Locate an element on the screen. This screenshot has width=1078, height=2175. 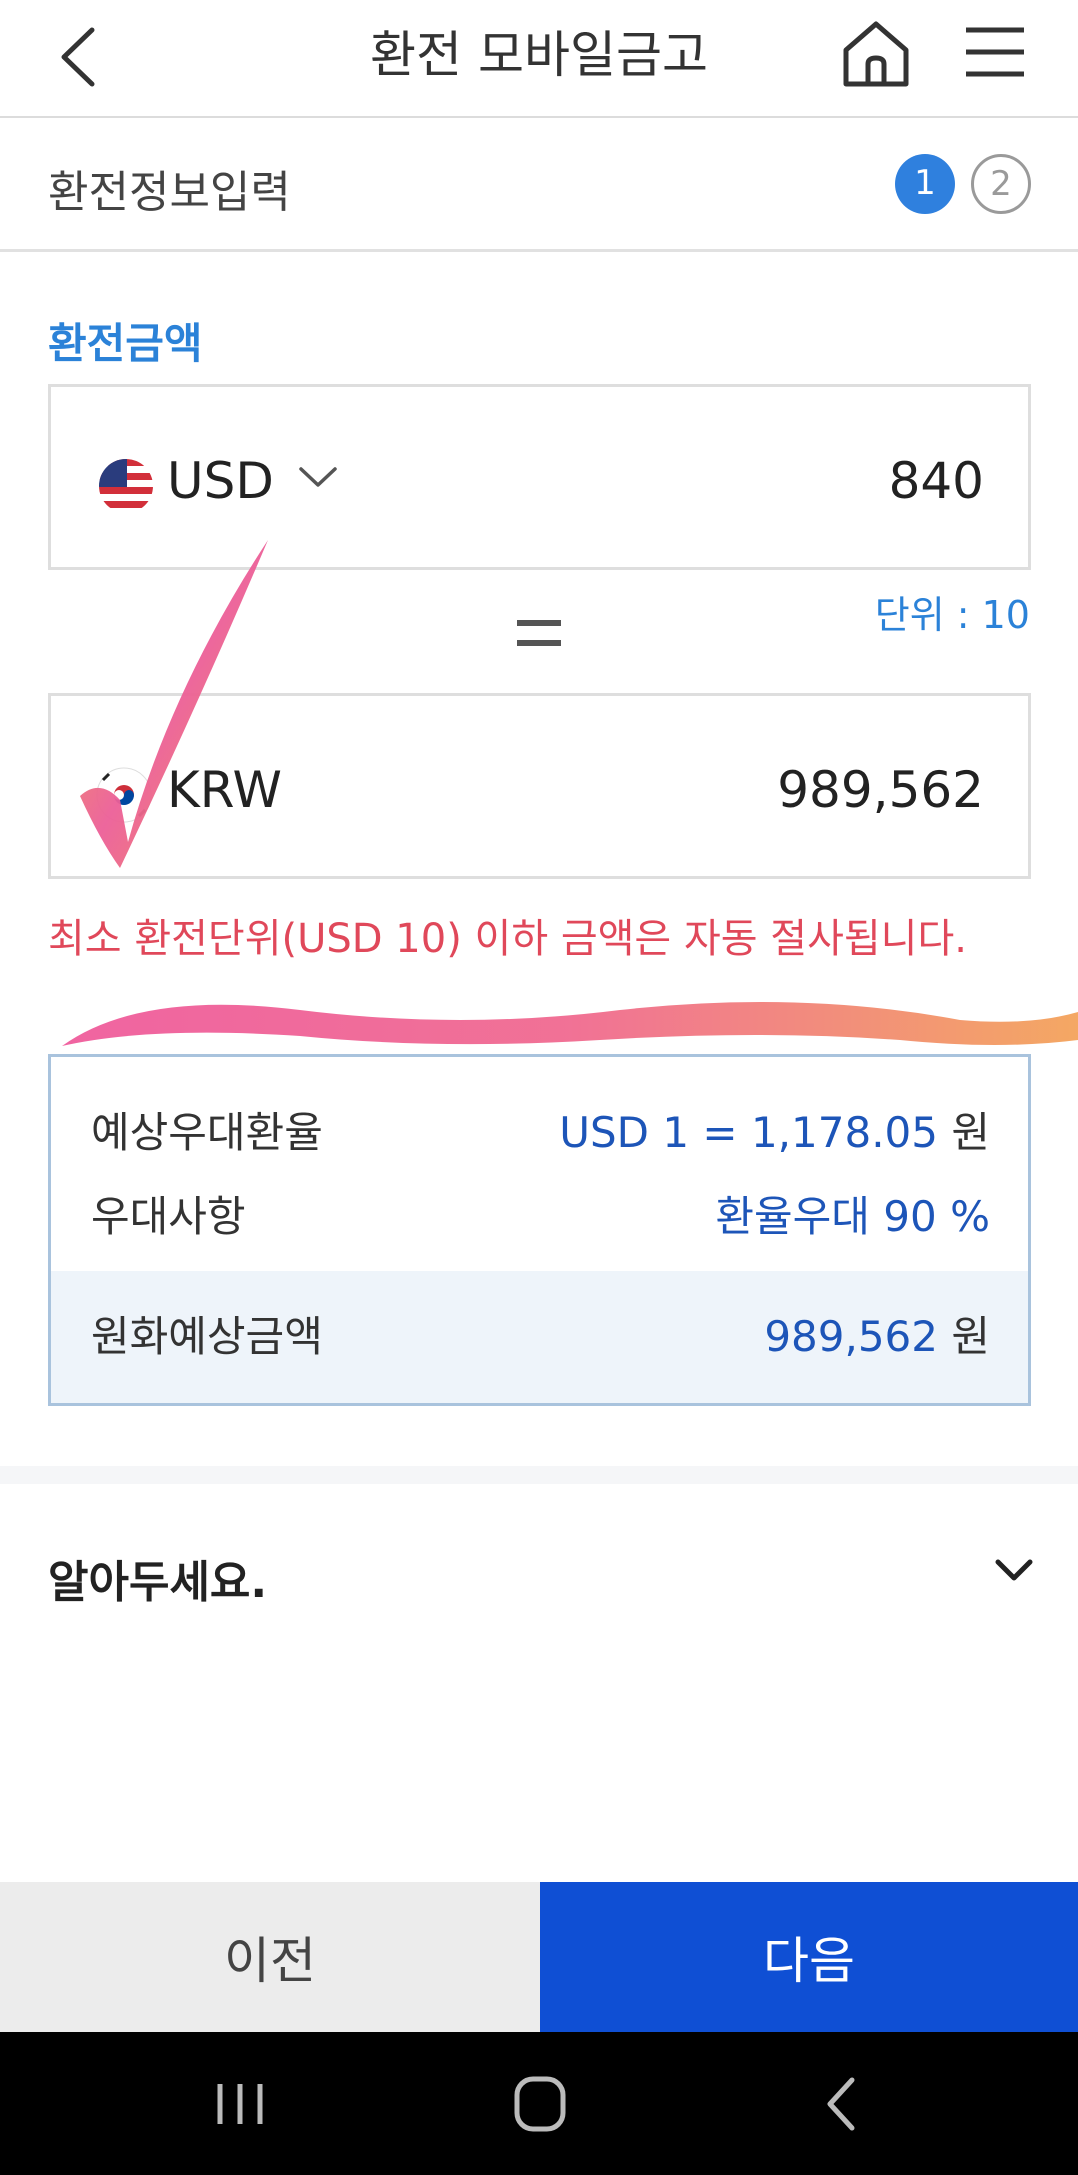
to-currency-label: KRW is located at coordinates (224, 790).